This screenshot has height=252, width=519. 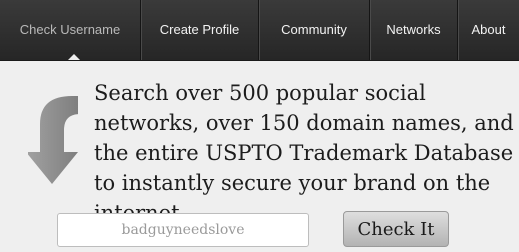 I want to click on check-it-button: Check It, so click(x=396, y=229).